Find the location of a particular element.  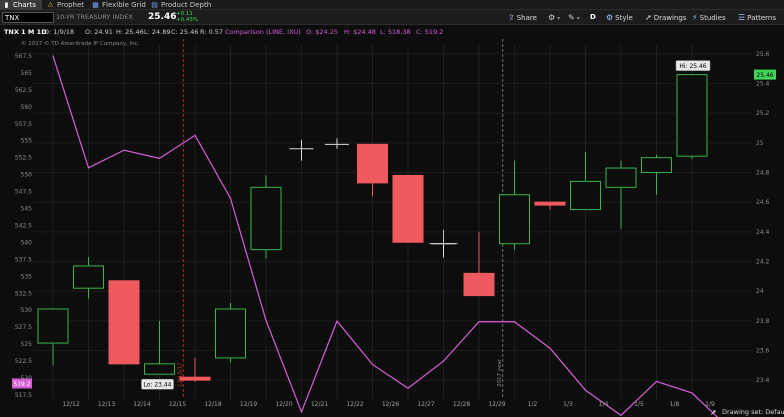

right-axis-tick-label: 23.6 is located at coordinates (763, 351).